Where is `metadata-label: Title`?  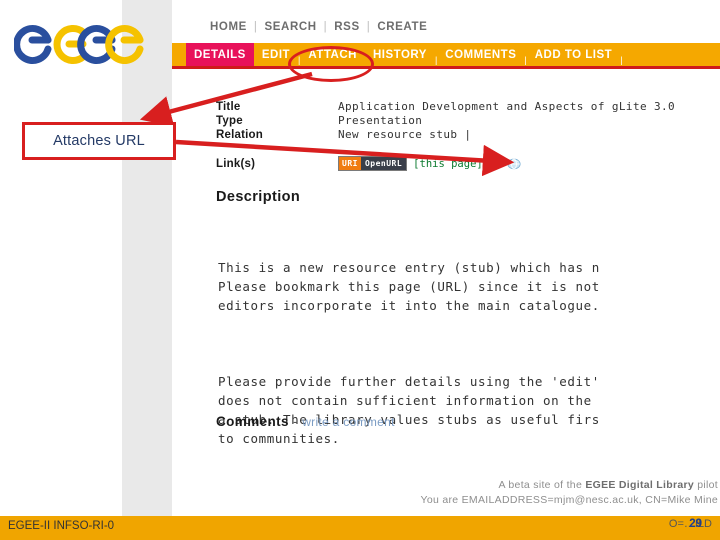
metadata-label: Title is located at coordinates (228, 107).